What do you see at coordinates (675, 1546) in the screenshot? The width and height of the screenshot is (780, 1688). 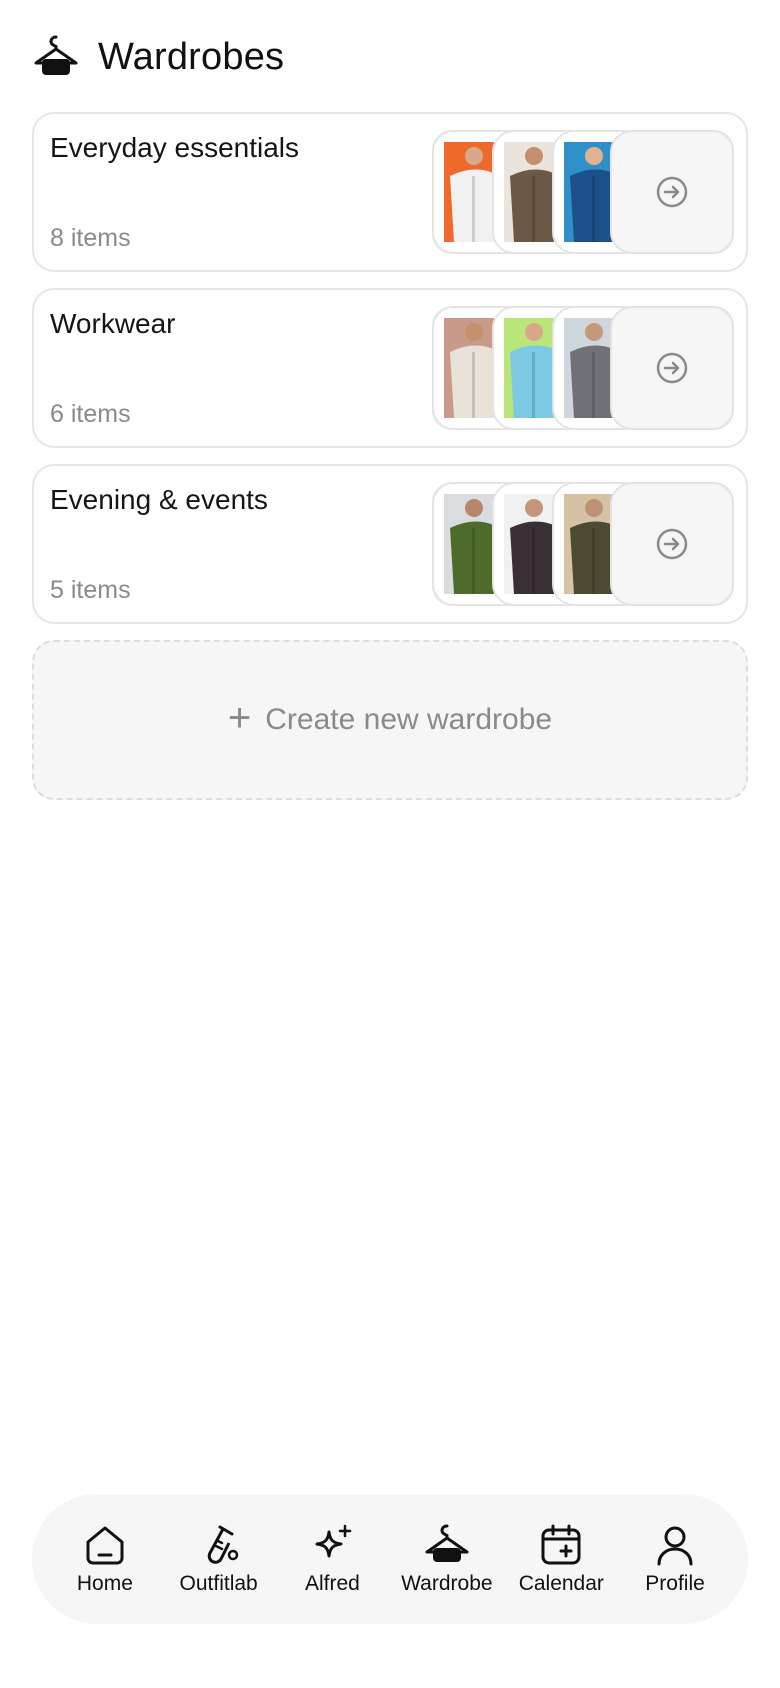 I see `user-icon` at bounding box center [675, 1546].